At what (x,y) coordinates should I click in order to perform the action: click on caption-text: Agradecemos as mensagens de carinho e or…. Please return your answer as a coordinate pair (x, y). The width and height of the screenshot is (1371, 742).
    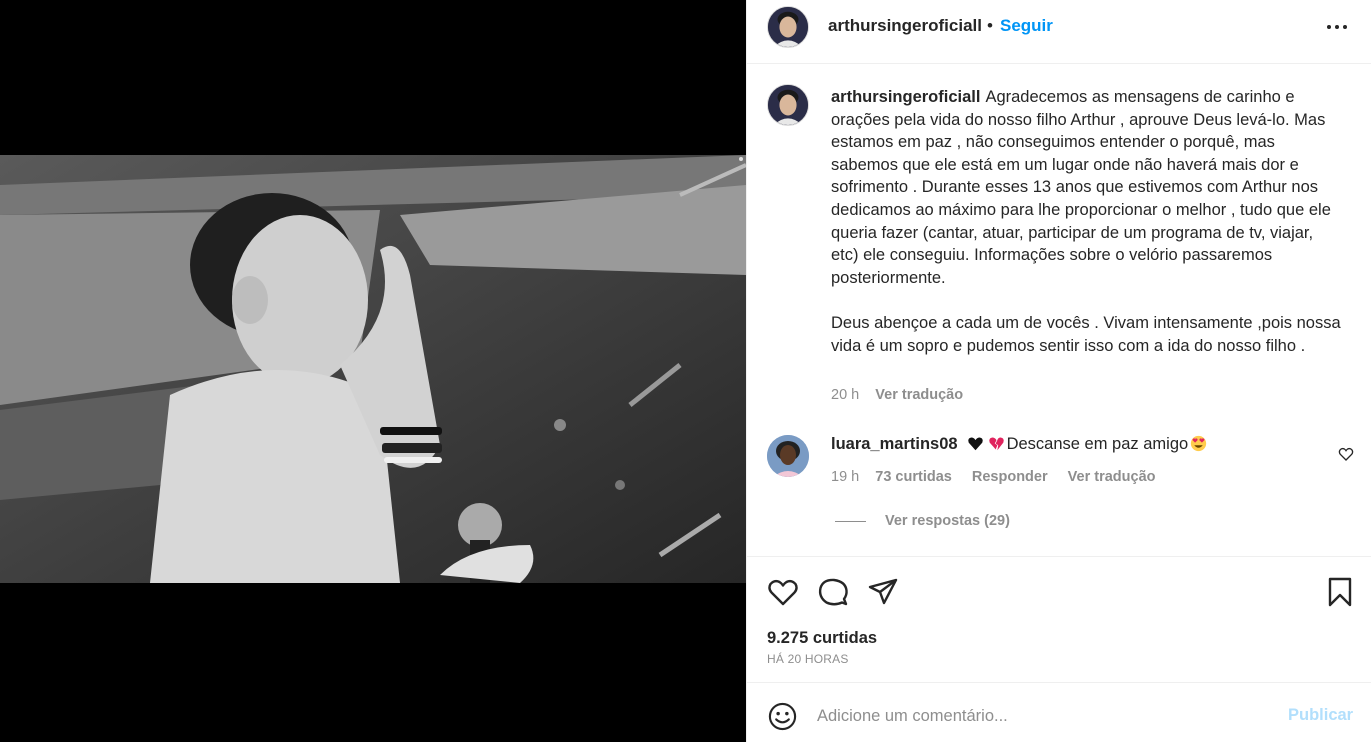
    Looking at the image, I should click on (1086, 221).